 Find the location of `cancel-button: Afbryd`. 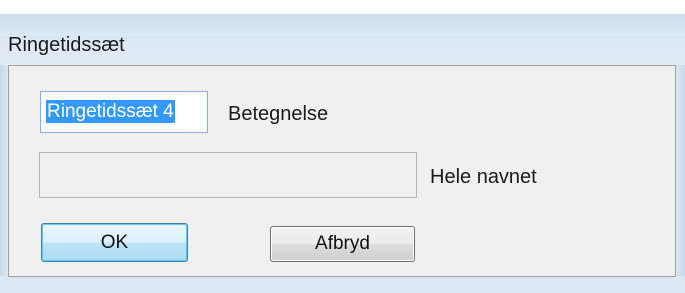

cancel-button: Afbryd is located at coordinates (342, 244).